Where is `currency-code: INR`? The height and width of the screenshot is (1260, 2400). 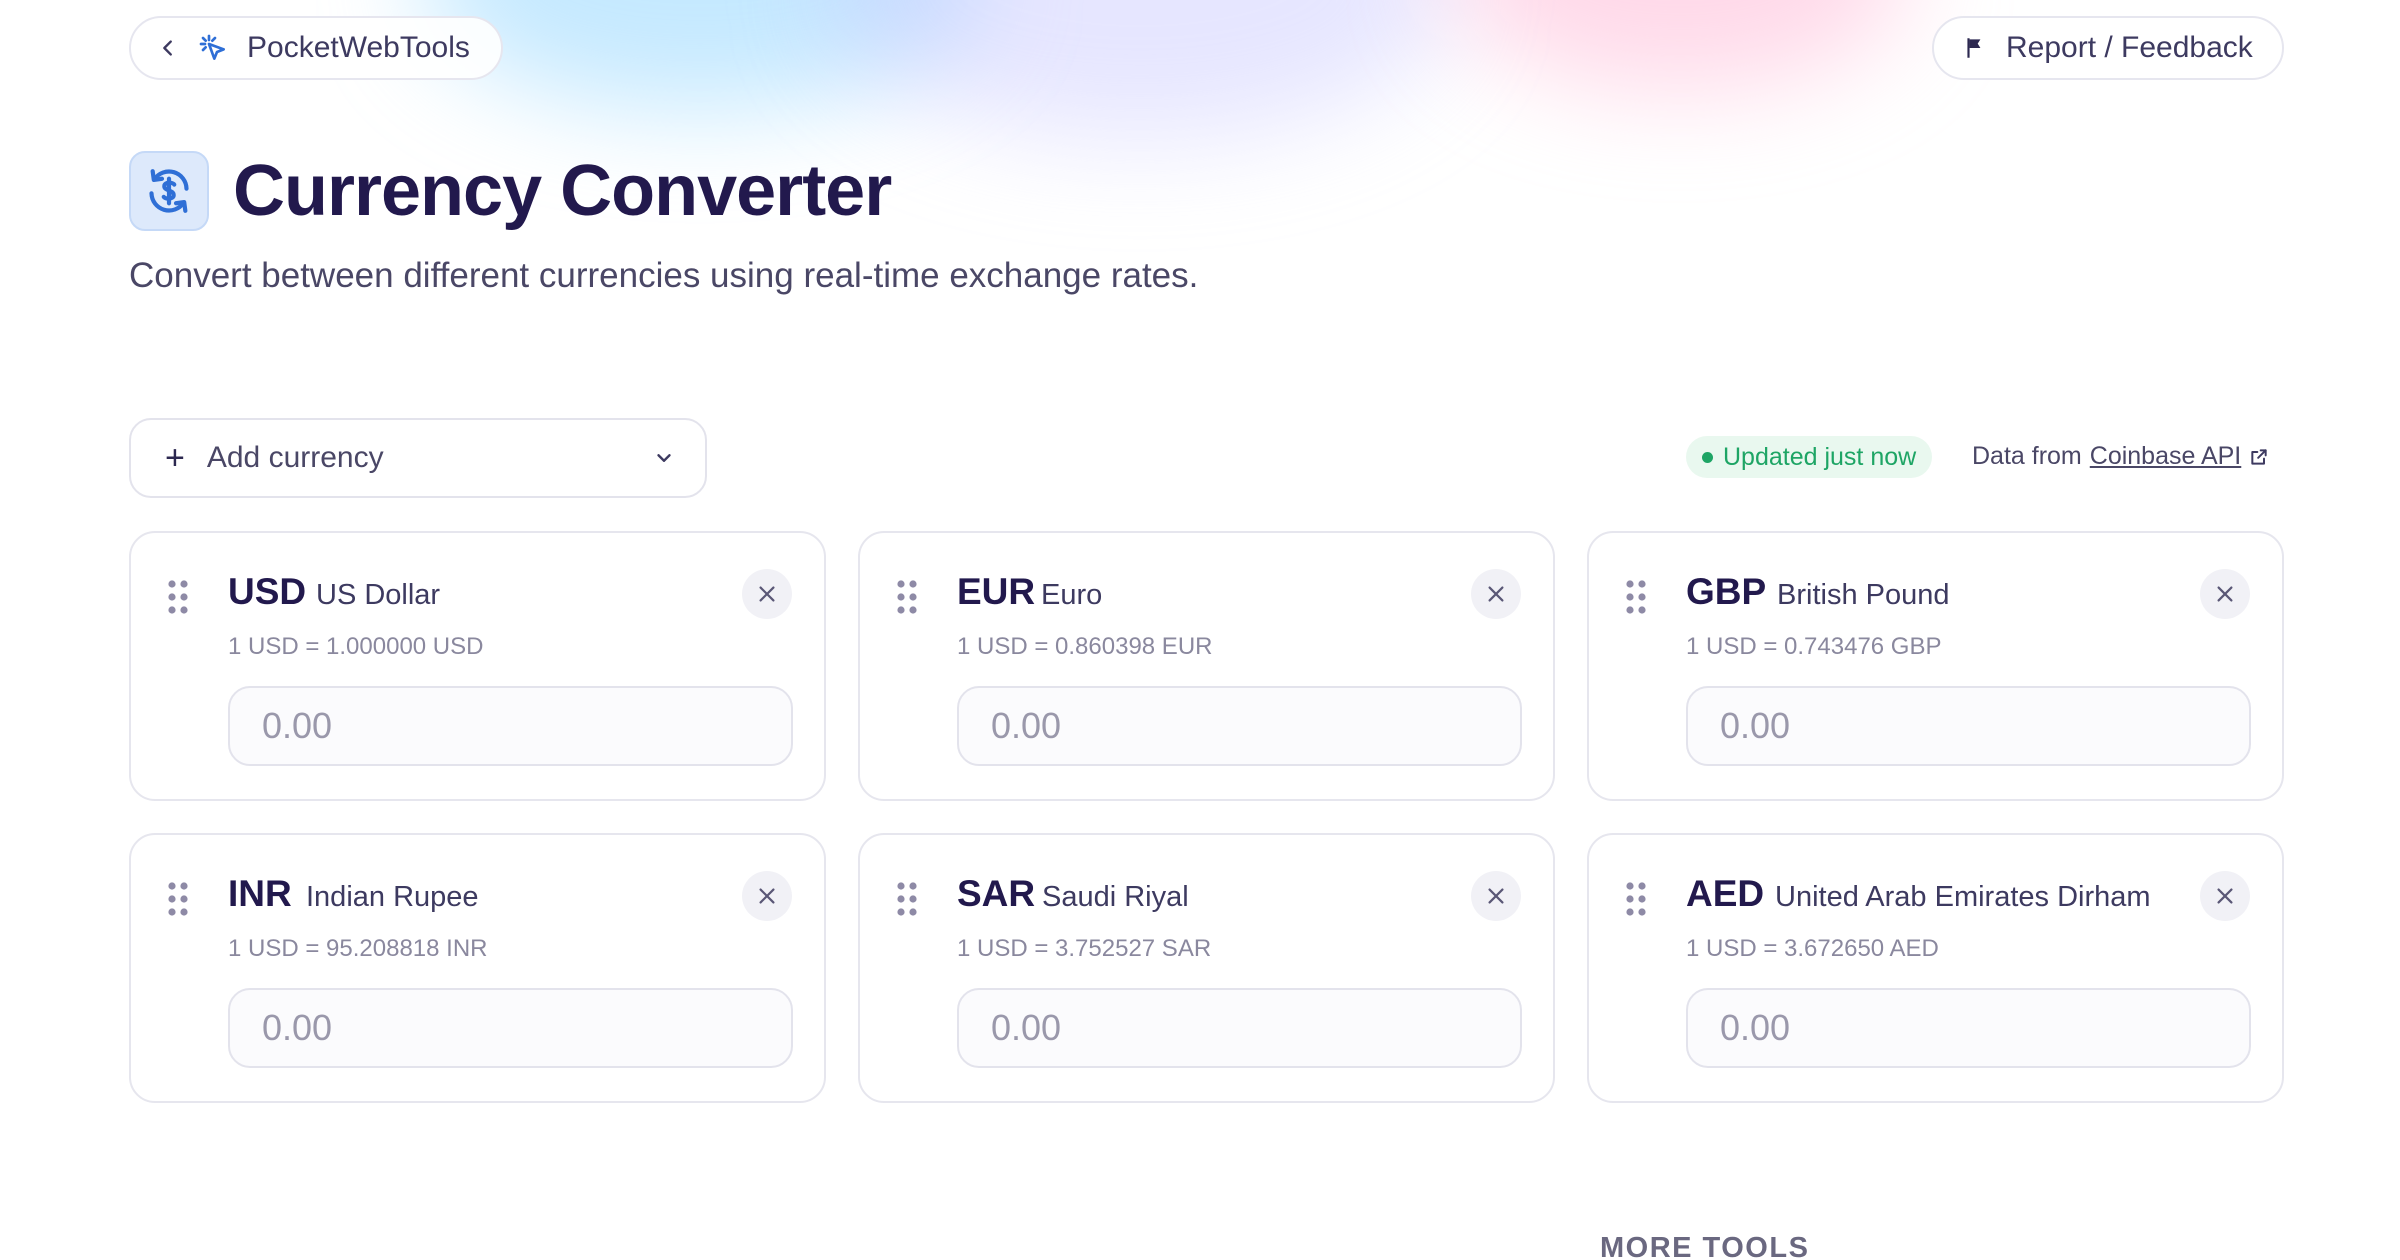 currency-code: INR is located at coordinates (260, 893).